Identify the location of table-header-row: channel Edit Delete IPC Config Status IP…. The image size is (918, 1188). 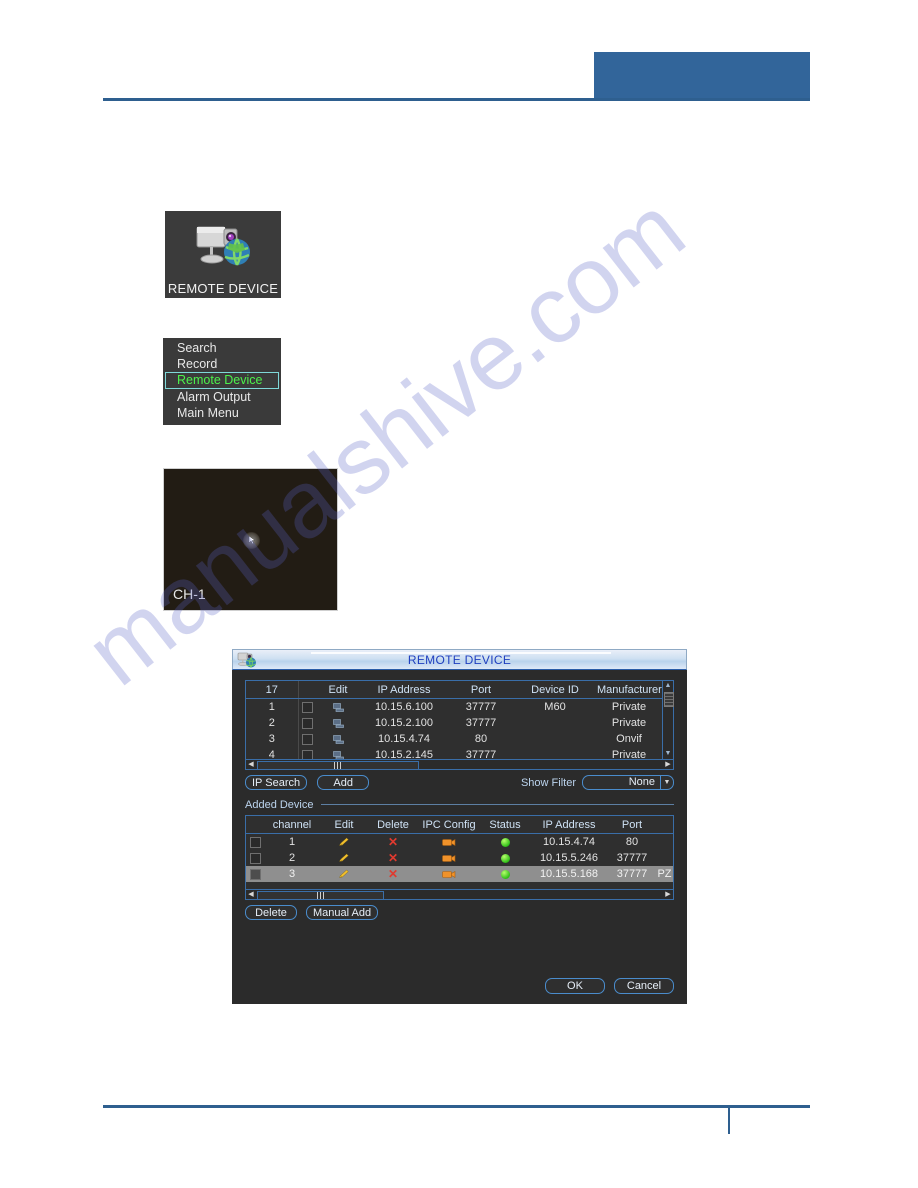
(459, 825).